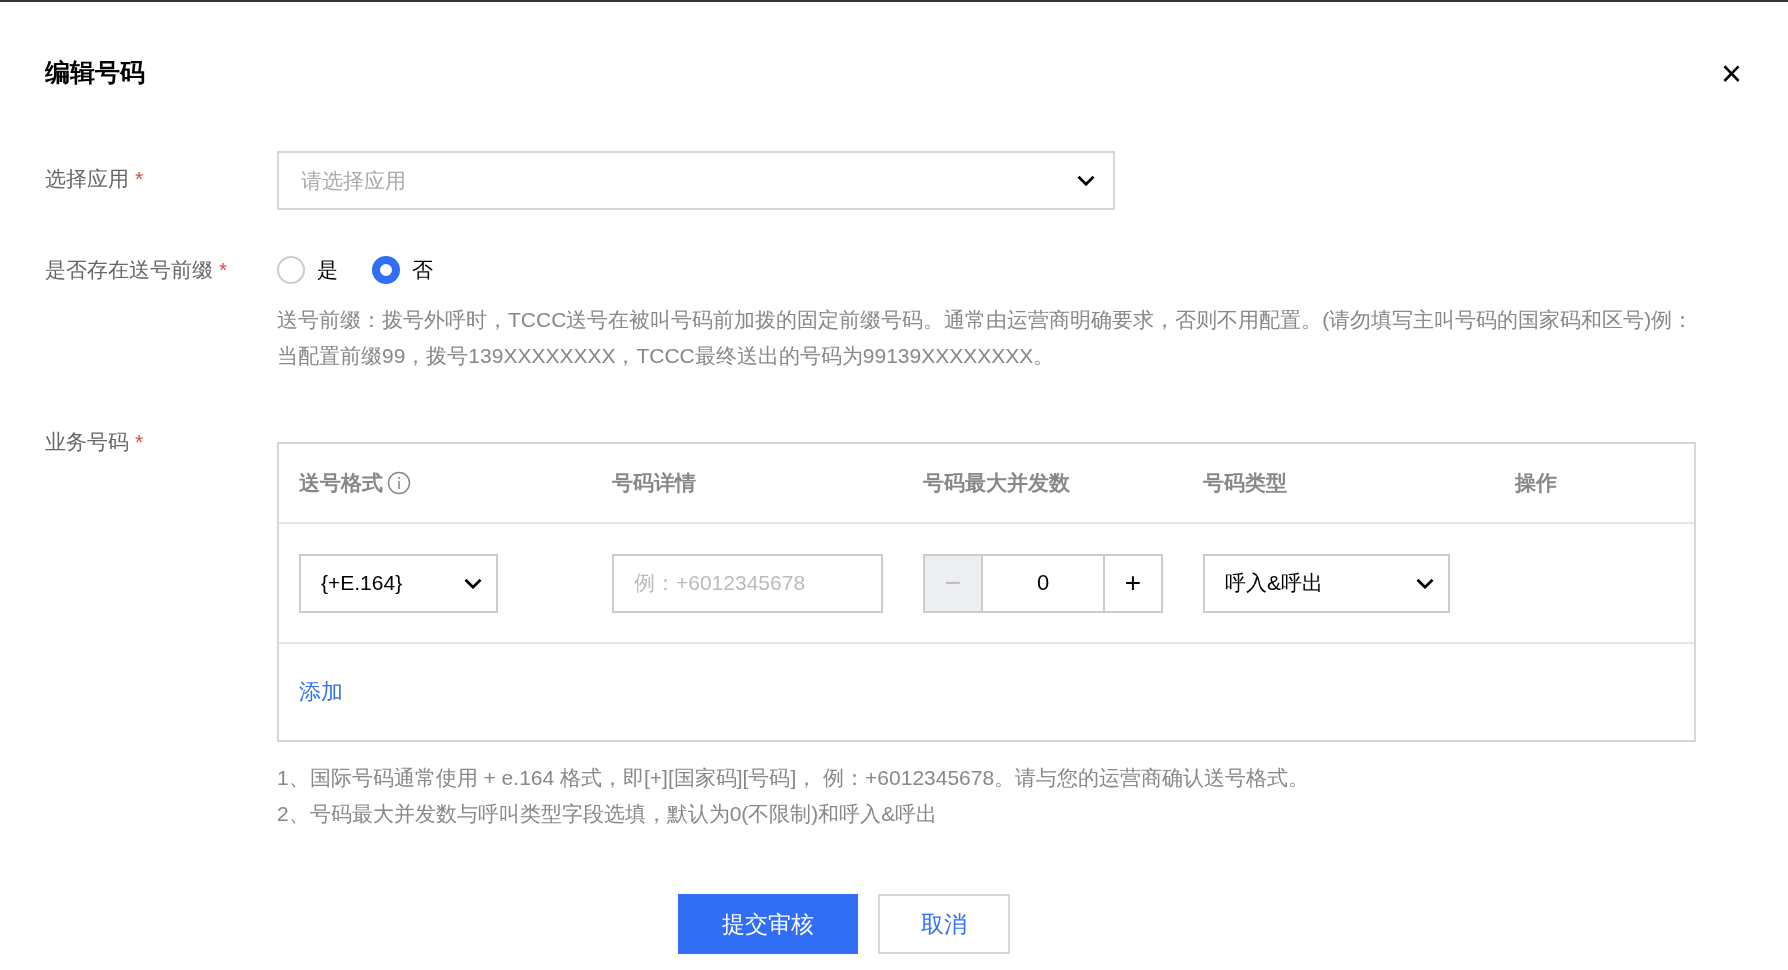 This screenshot has width=1788, height=970. What do you see at coordinates (399, 483) in the screenshot?
I see `info-icon` at bounding box center [399, 483].